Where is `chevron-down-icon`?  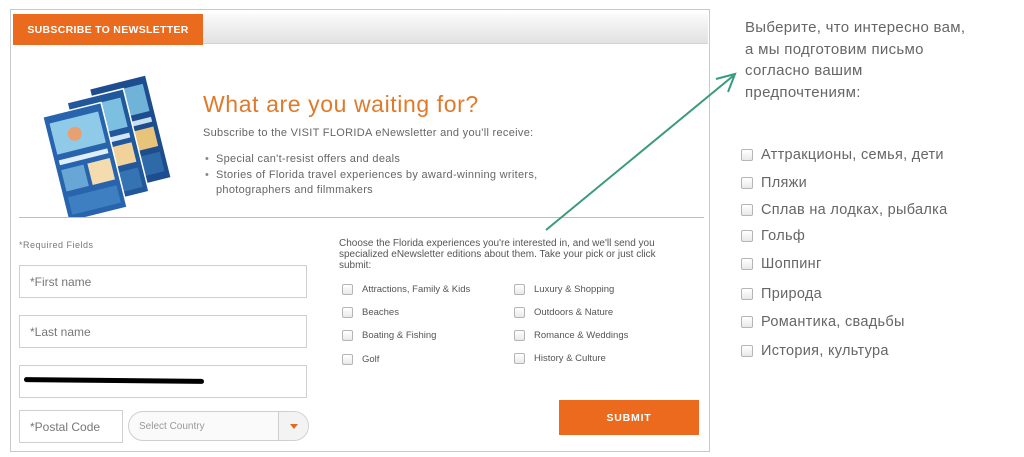
chevron-down-icon is located at coordinates (293, 426).